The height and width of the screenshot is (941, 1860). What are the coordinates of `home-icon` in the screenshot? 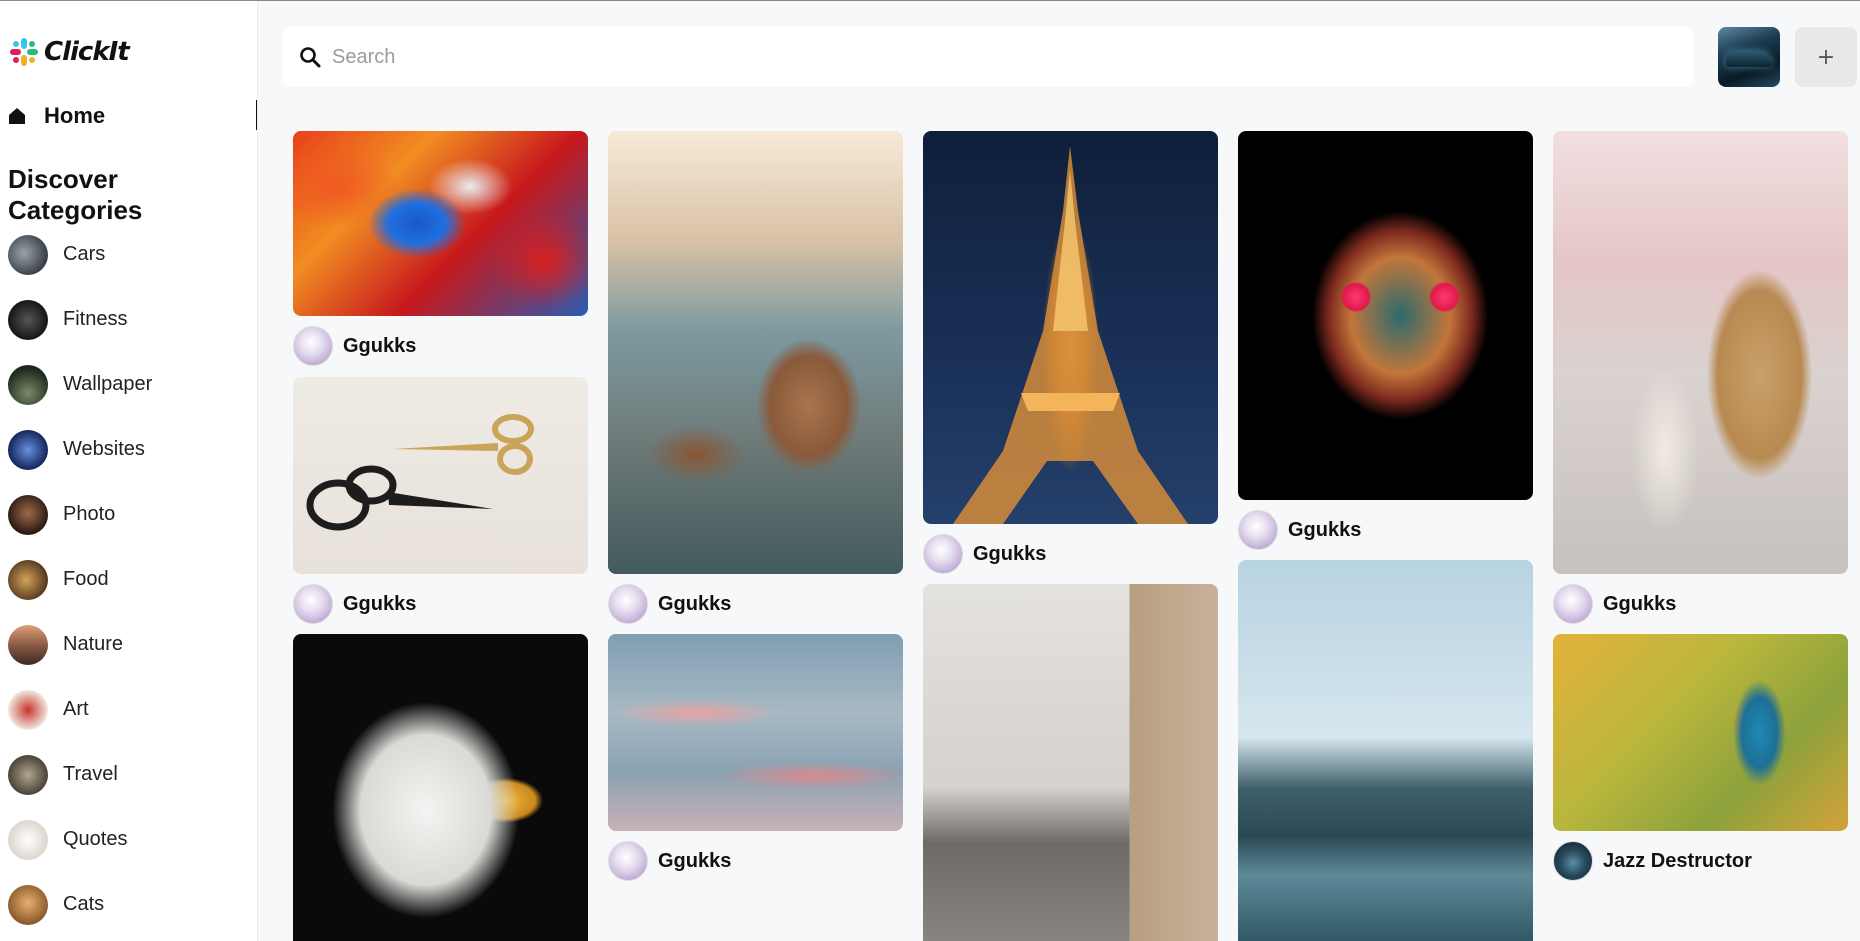 It's located at (17, 116).